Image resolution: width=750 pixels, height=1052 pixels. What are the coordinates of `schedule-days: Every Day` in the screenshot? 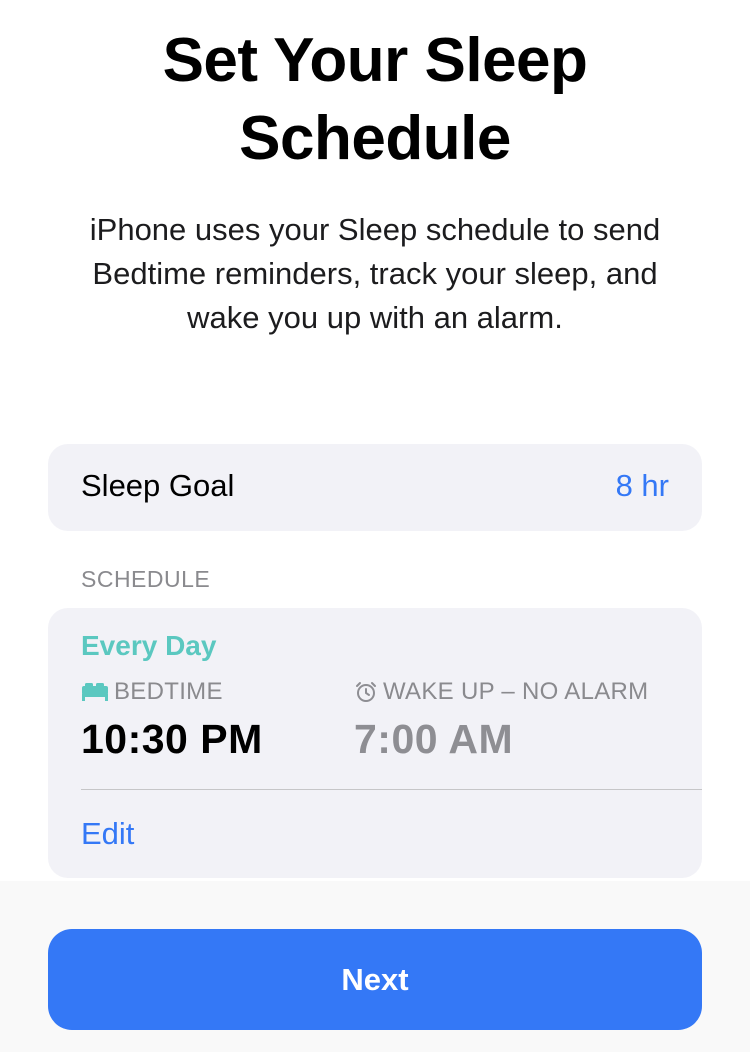 It's located at (149, 645).